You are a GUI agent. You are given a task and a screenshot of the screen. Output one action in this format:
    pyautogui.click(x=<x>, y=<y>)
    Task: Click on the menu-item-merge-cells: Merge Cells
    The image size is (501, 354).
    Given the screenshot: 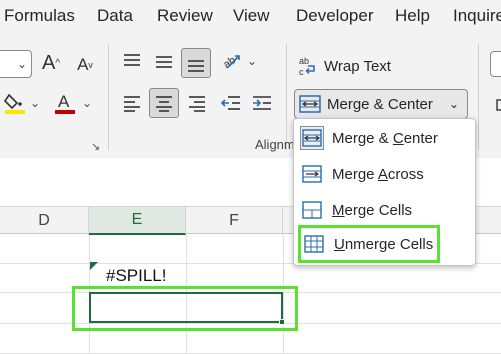 What is the action you would take?
    pyautogui.click(x=384, y=210)
    